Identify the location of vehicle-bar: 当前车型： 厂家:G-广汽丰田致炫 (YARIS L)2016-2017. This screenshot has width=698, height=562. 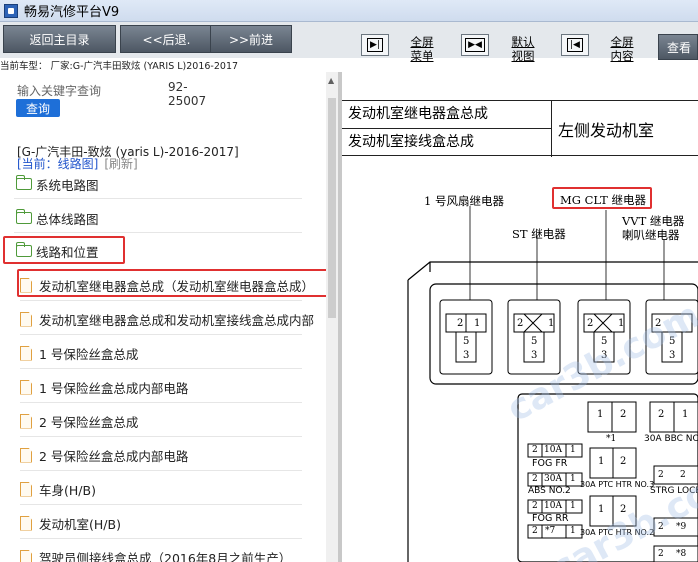
(119, 66).